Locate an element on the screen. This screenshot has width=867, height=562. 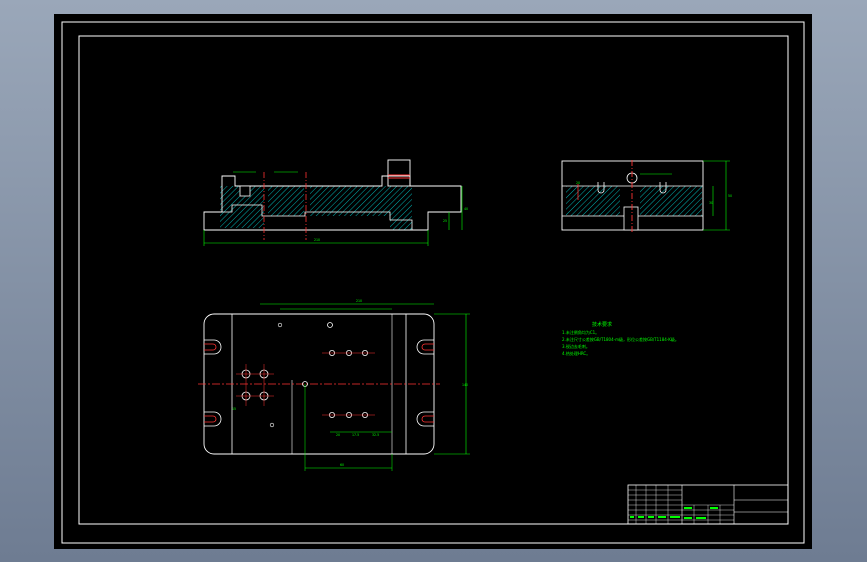
side-slot-dim: 20 is located at coordinates (578, 183).